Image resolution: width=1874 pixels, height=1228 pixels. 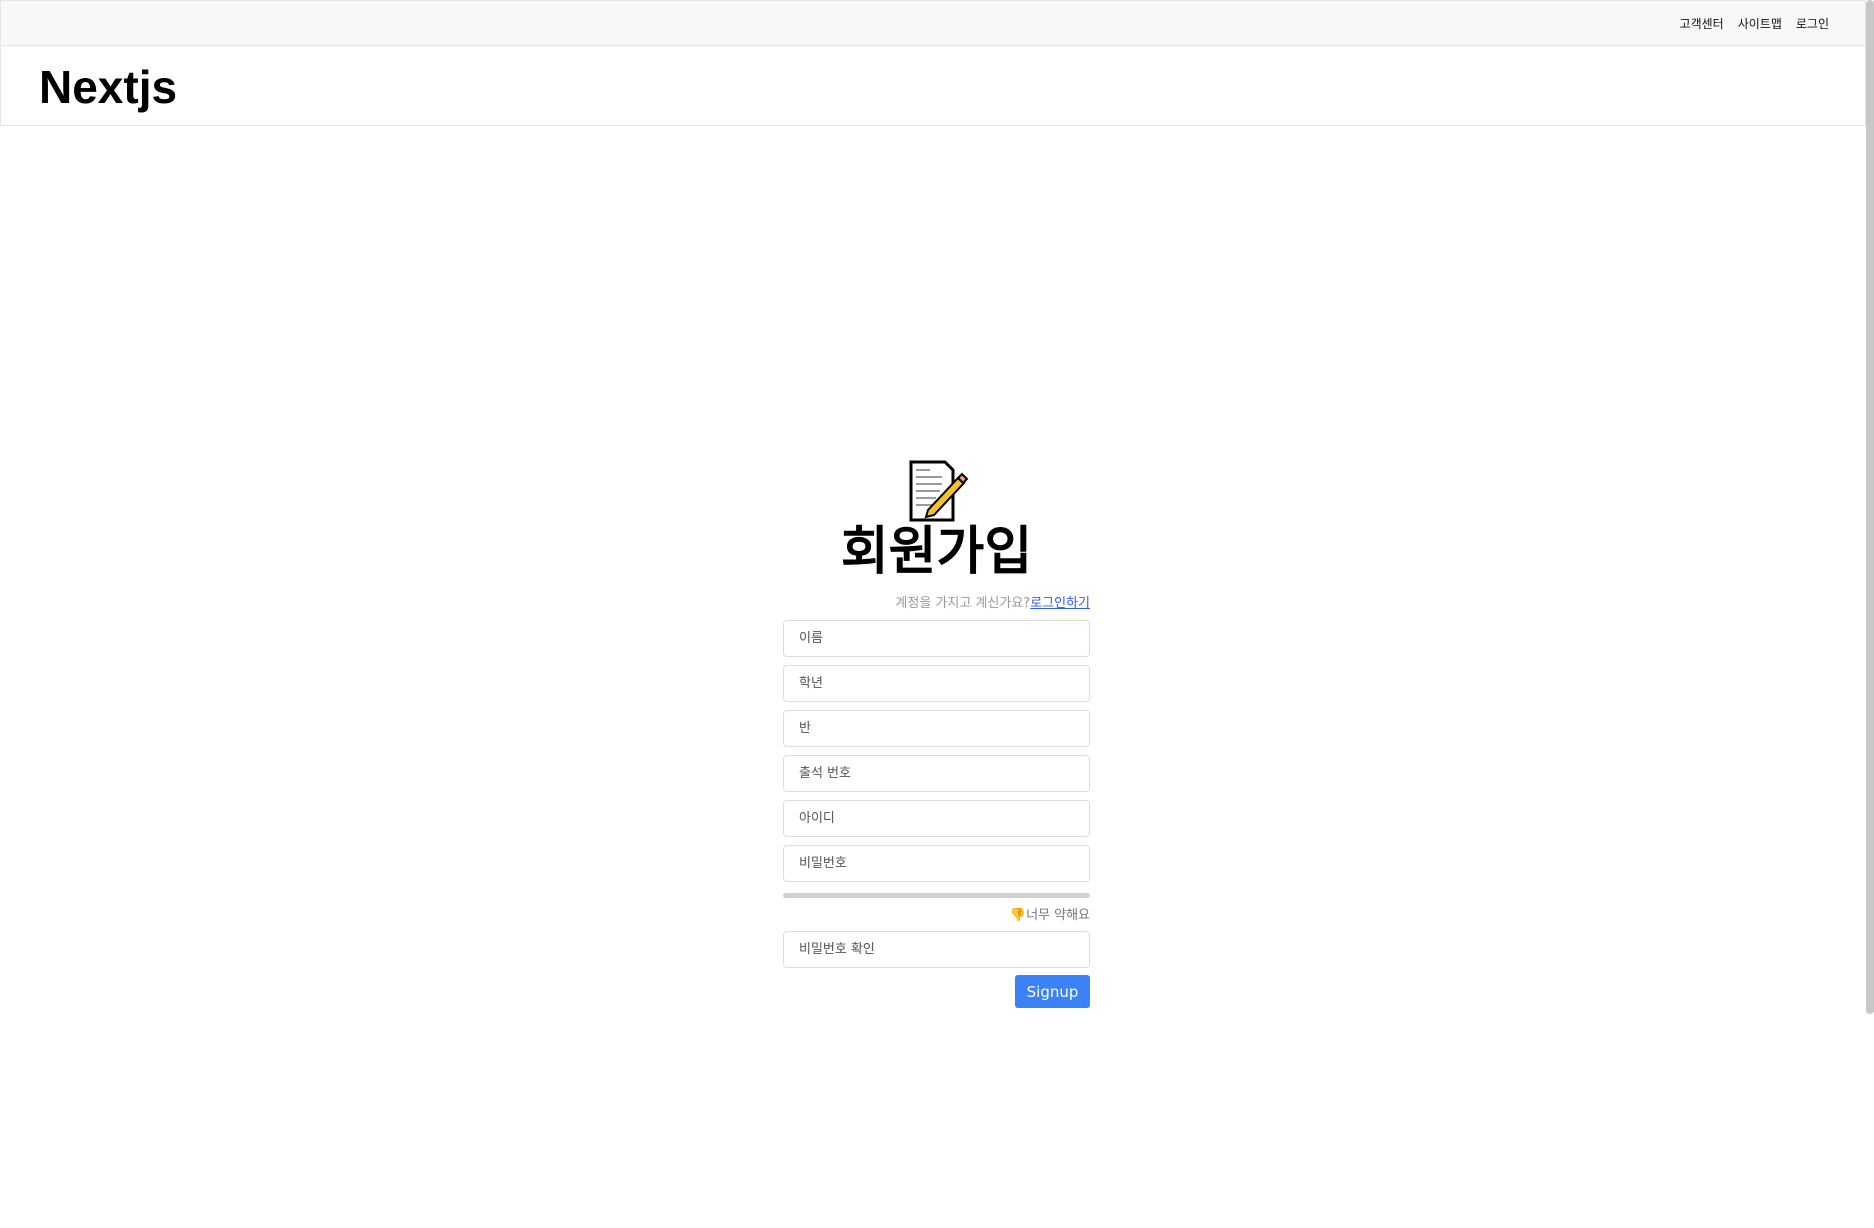 I want to click on grade-input, so click(x=936, y=683).